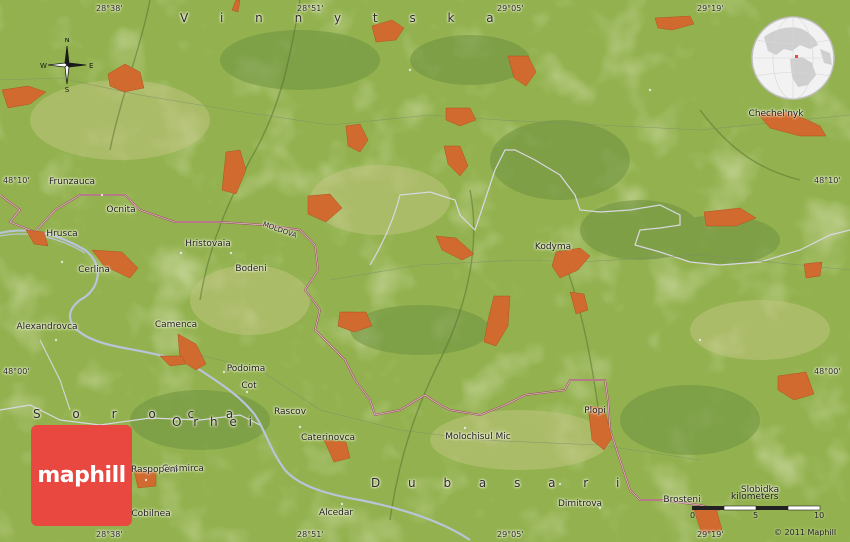 The width and height of the screenshot is (850, 542). Describe the element at coordinates (67, 89) in the screenshot. I see `compass-s: S` at that location.